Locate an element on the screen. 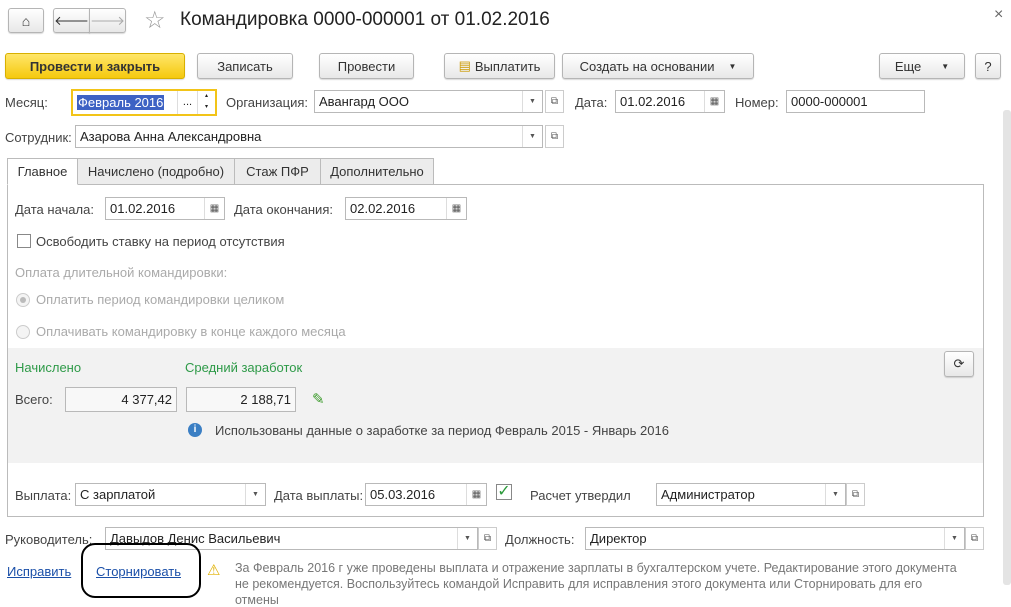  pay-button: ▤ Выплатить is located at coordinates (499, 66).